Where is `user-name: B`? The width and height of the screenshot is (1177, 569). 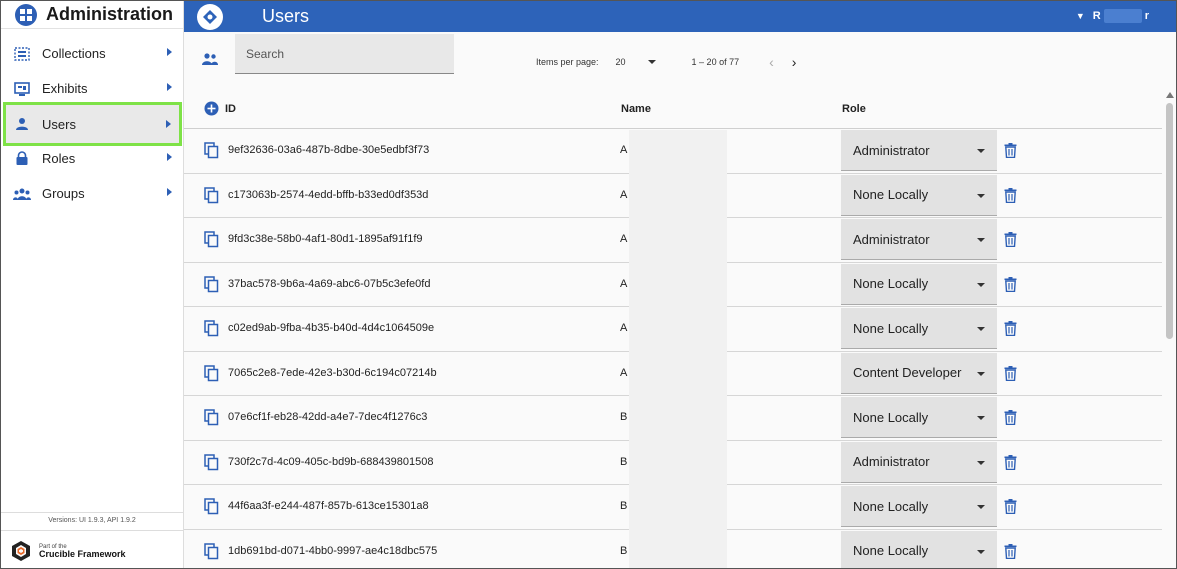 user-name: B is located at coordinates (624, 461).